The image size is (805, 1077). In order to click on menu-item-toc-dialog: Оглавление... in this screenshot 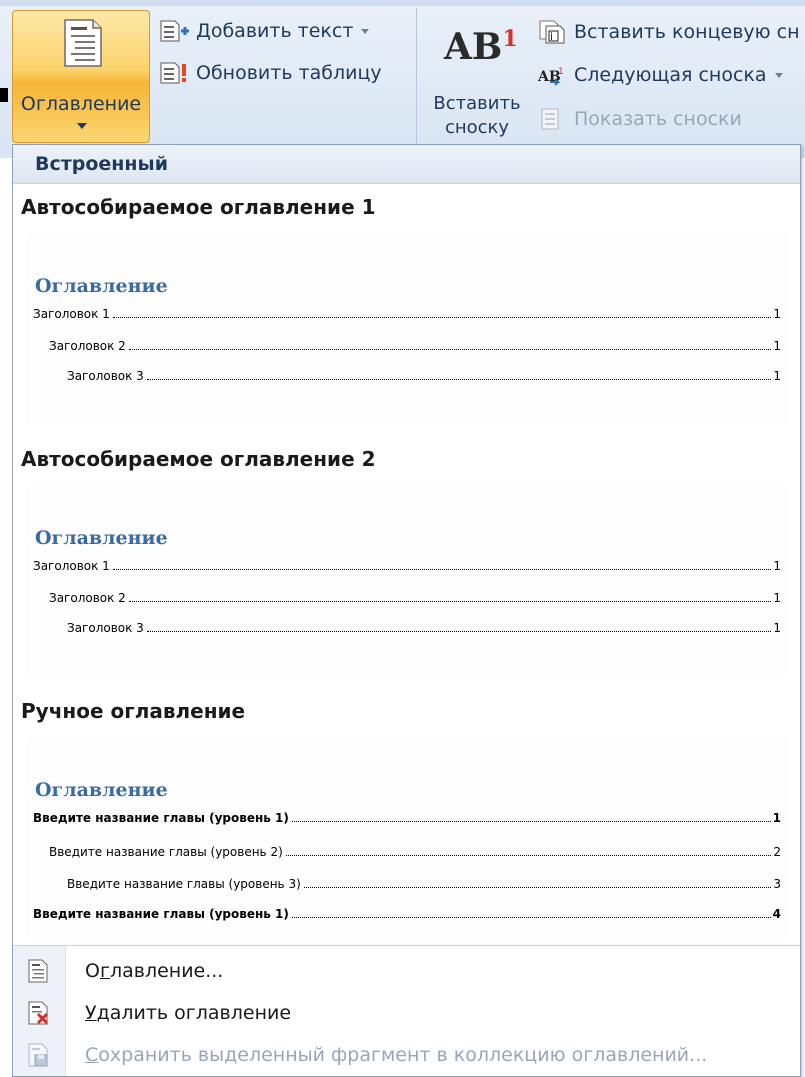, I will do `click(406, 971)`.